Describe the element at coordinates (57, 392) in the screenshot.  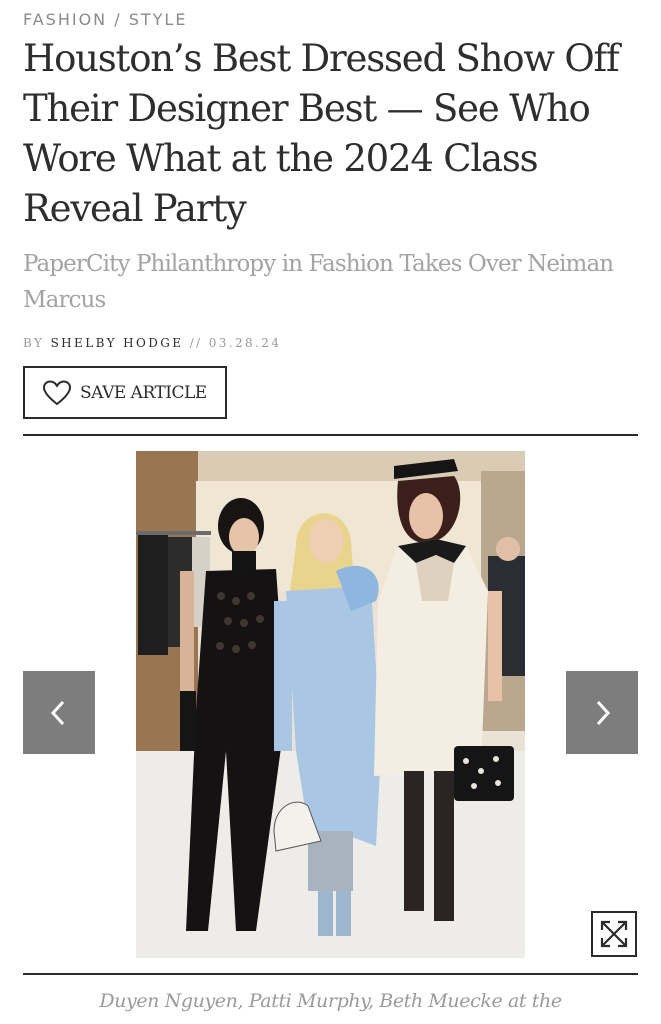
I see `heart-icon` at that location.